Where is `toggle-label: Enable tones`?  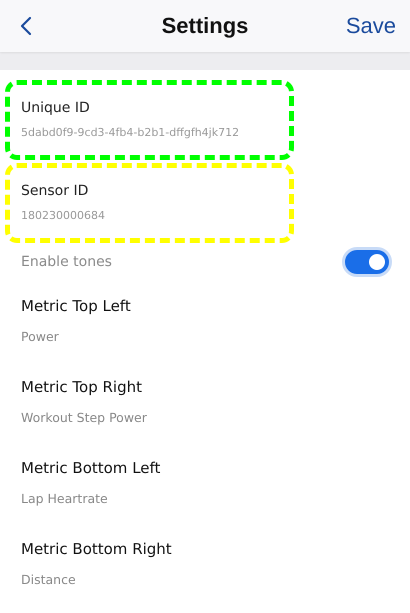
toggle-label: Enable tones is located at coordinates (66, 262).